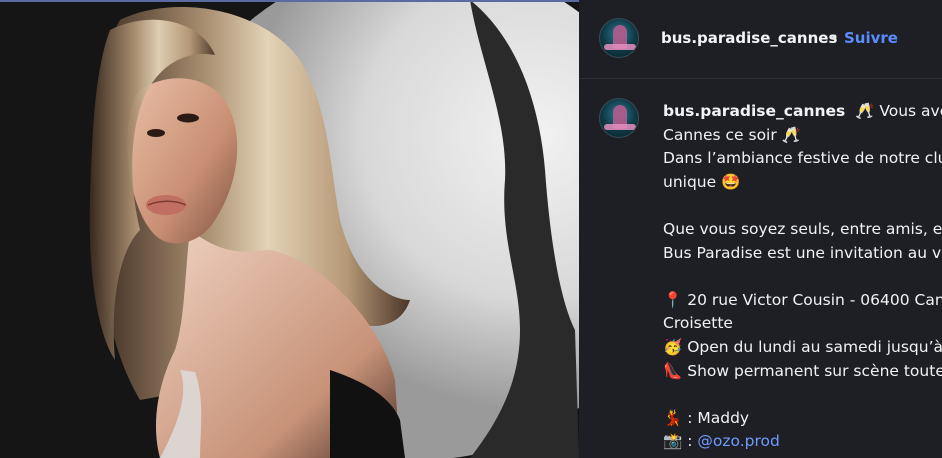 Image resolution: width=942 pixels, height=458 pixels. I want to click on caption-line: bus.paradise_cannes 🥂 Vous avez r, so click(802, 112).